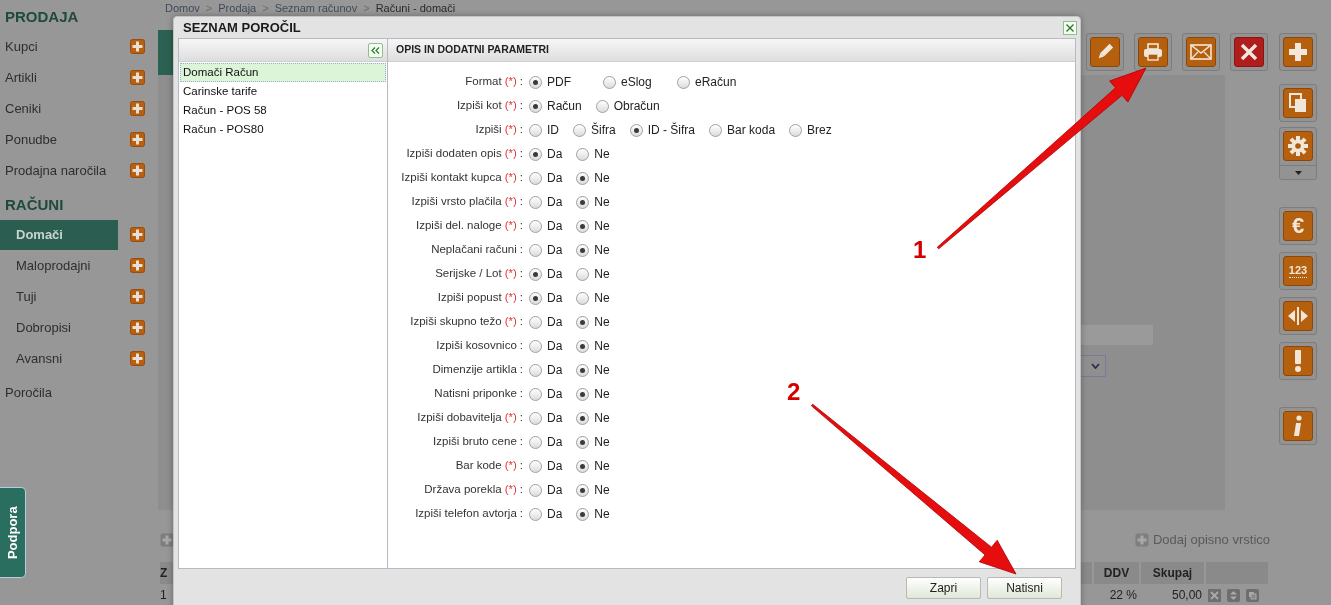 The height and width of the screenshot is (605, 1331). I want to click on sidebar-item: Tuji, so click(59, 296).